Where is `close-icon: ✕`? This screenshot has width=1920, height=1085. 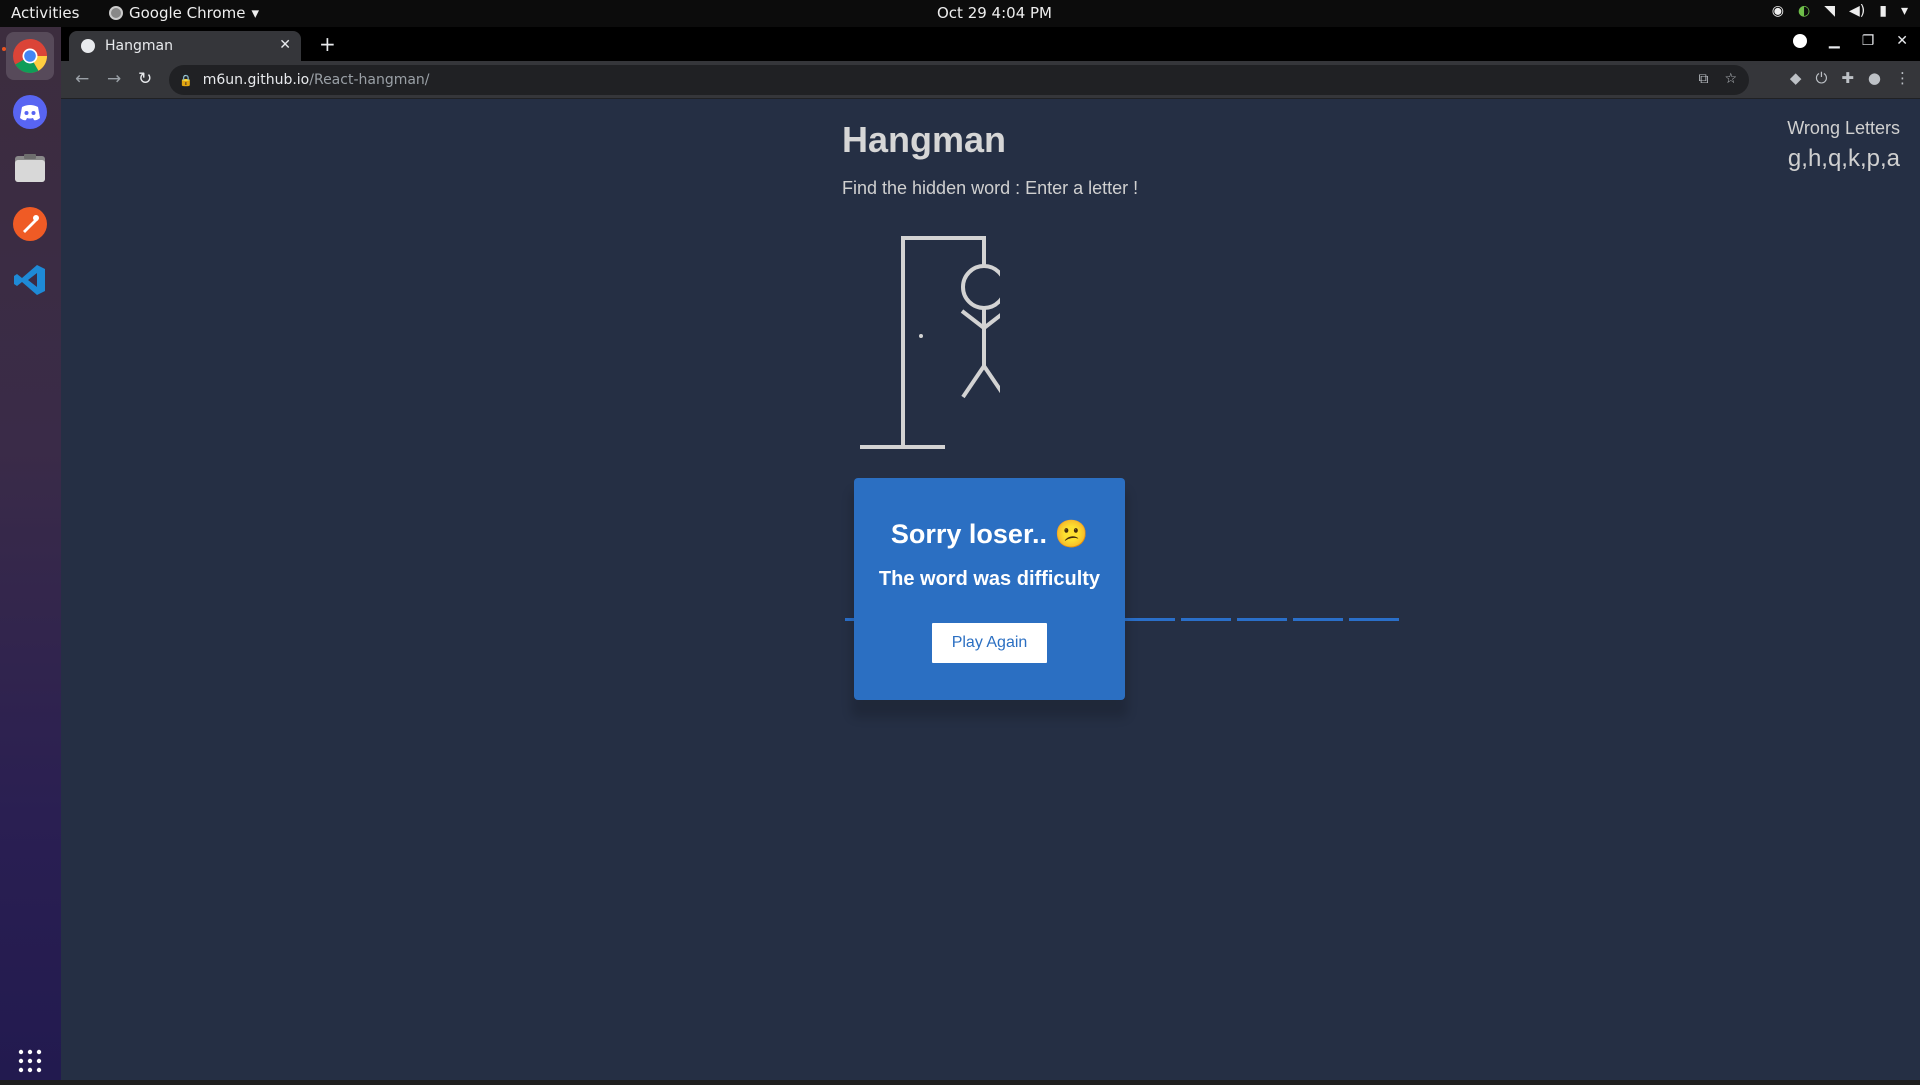 close-icon: ✕ is located at coordinates (285, 45).